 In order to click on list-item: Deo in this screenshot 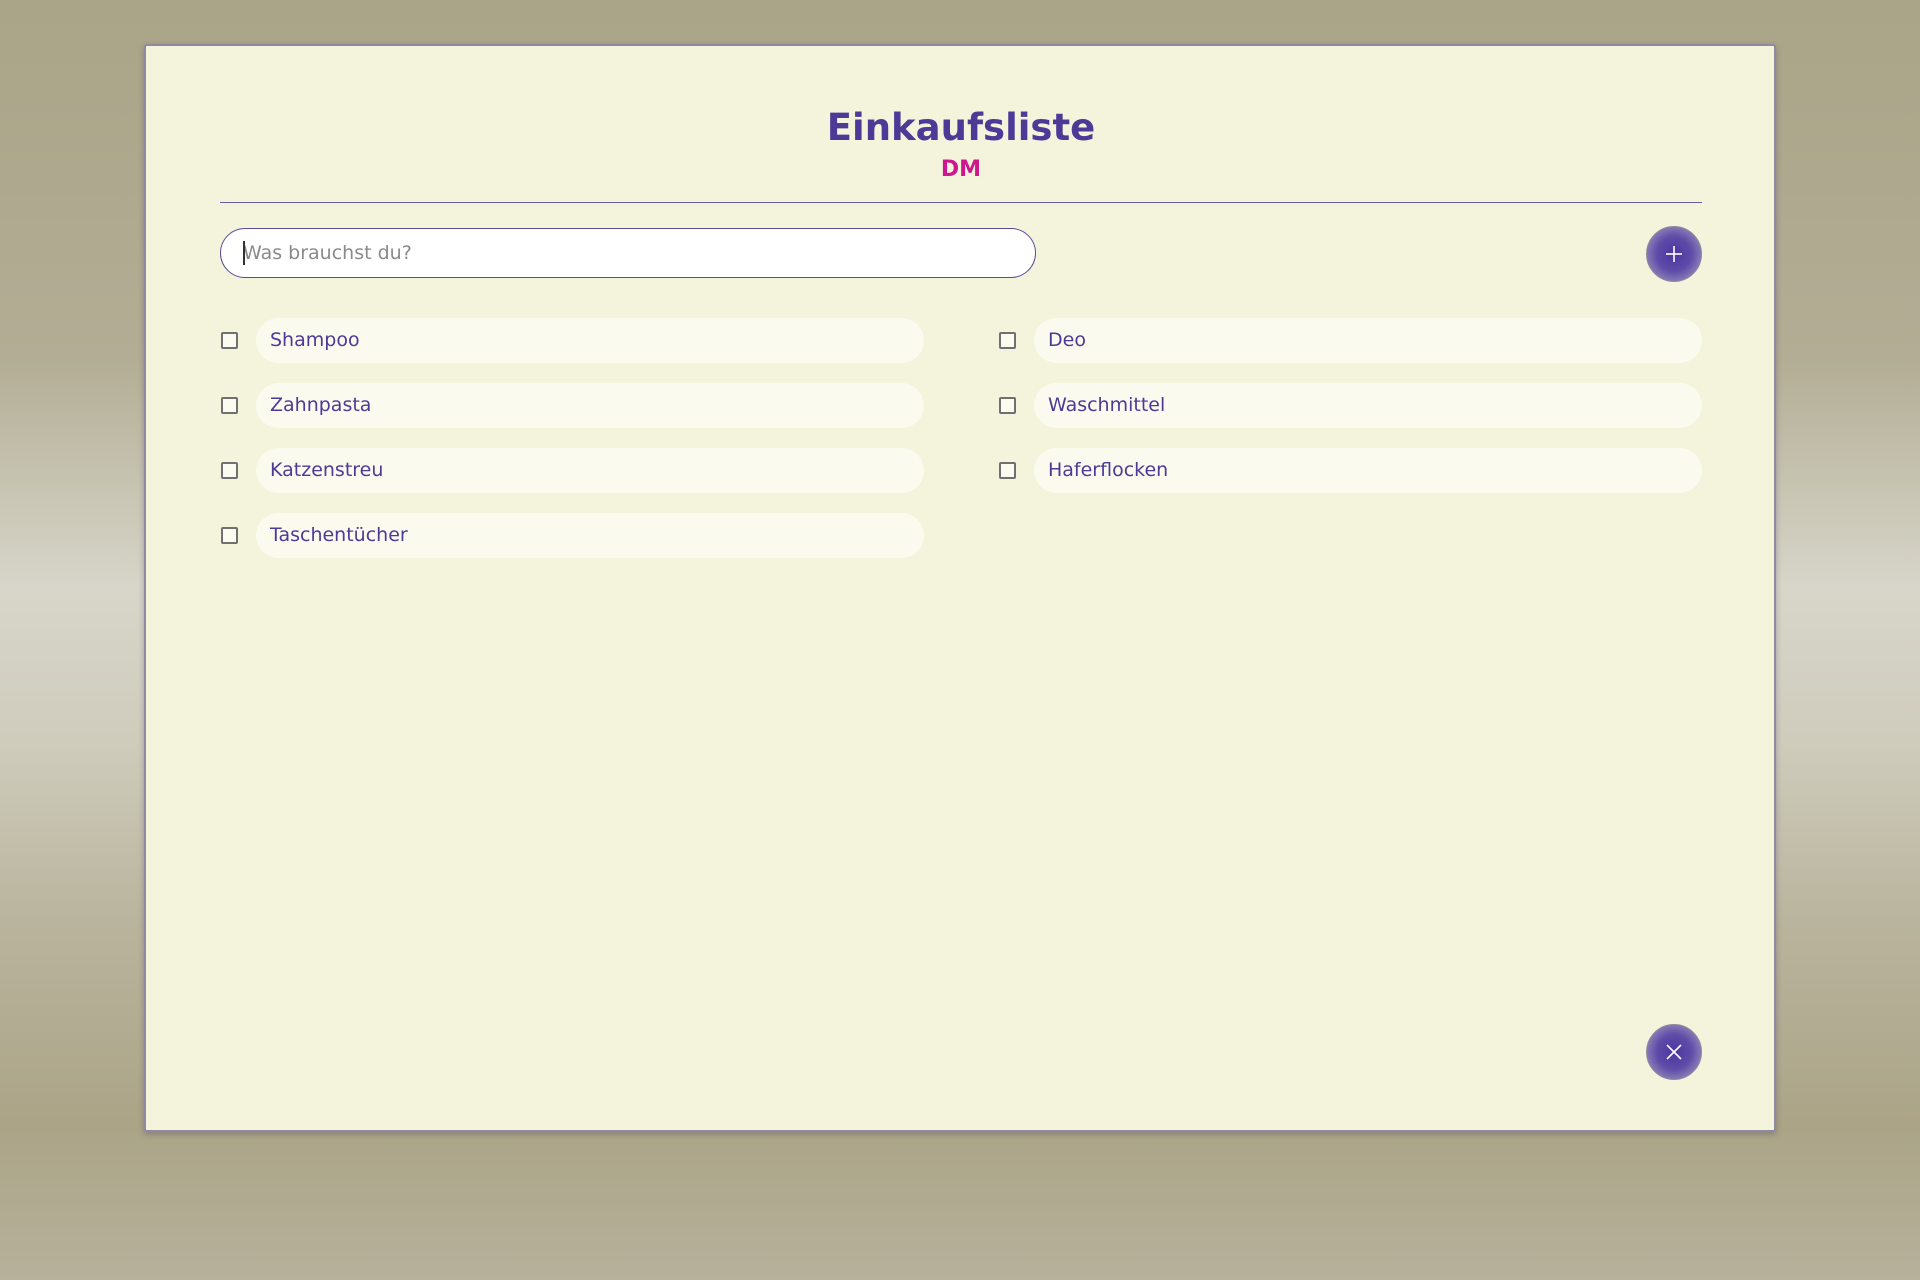, I will do `click(1350, 340)`.